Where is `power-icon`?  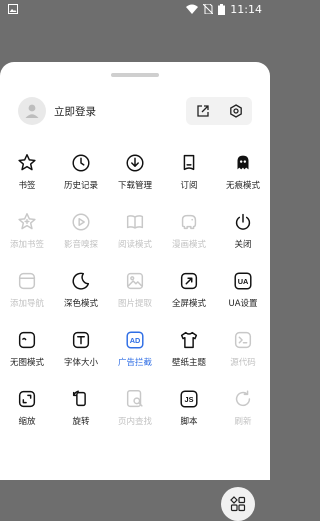 power-icon is located at coordinates (243, 222).